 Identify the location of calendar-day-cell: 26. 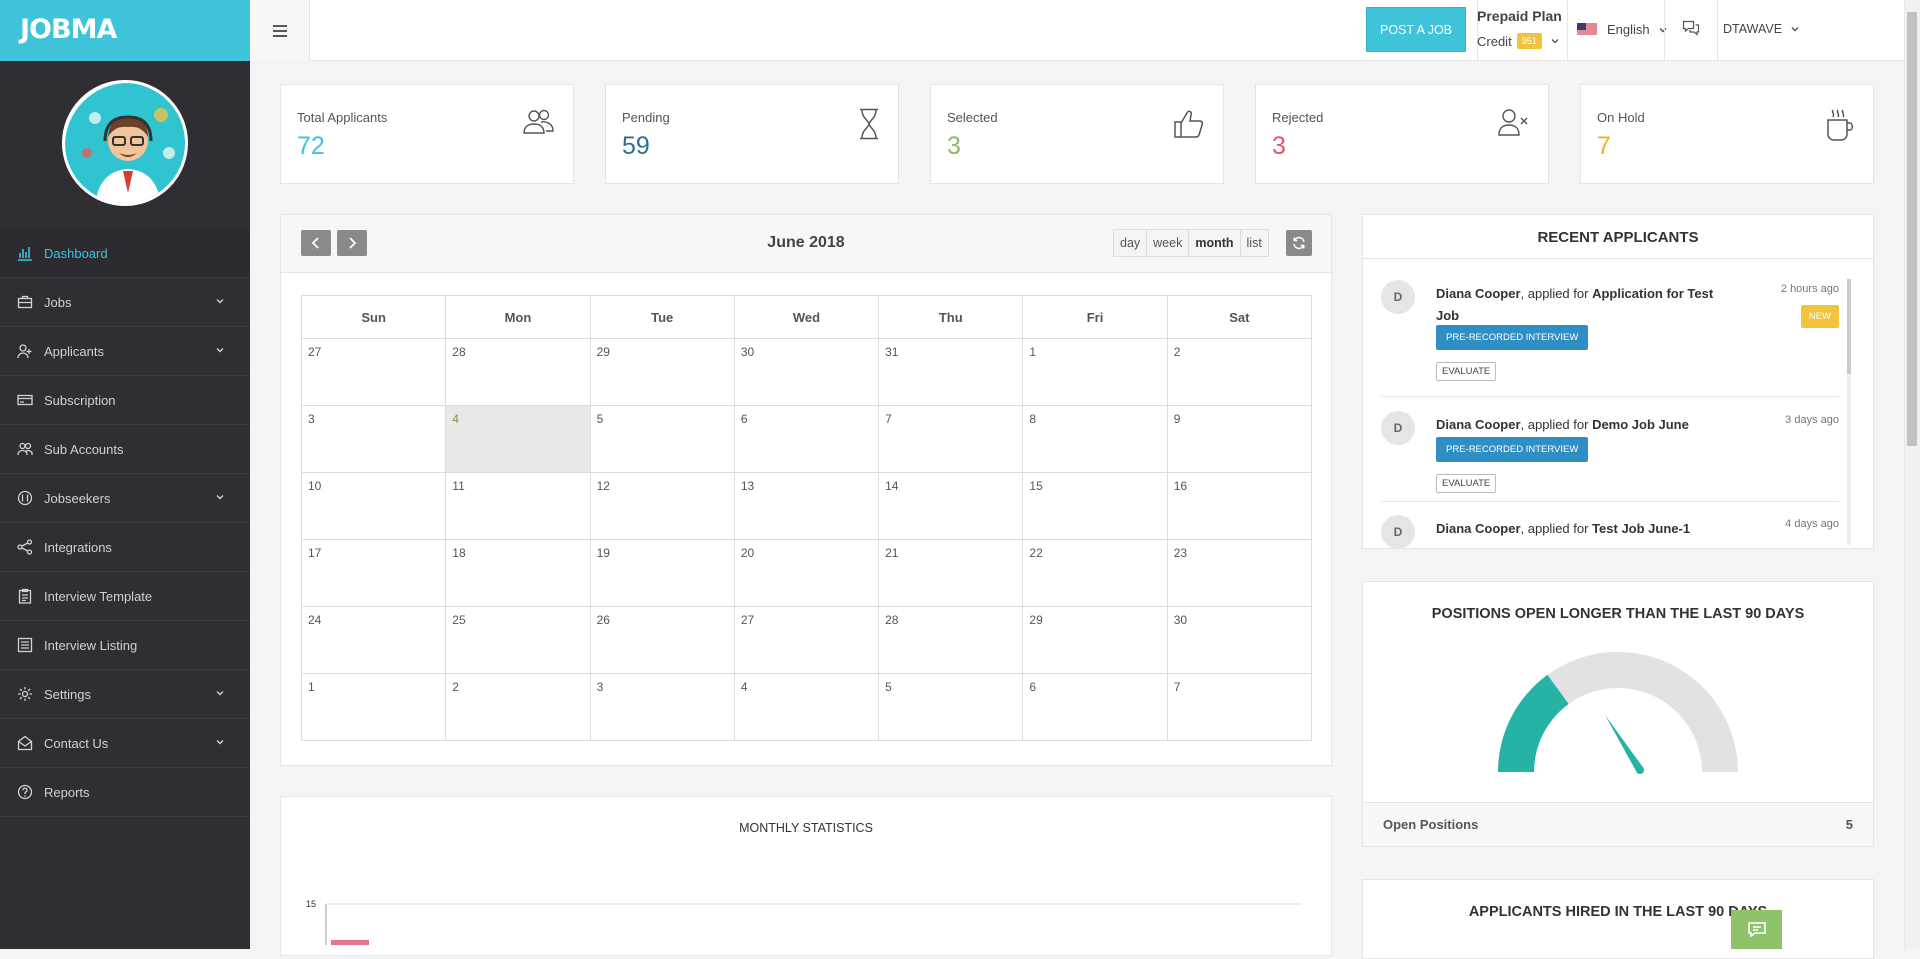
(662, 640).